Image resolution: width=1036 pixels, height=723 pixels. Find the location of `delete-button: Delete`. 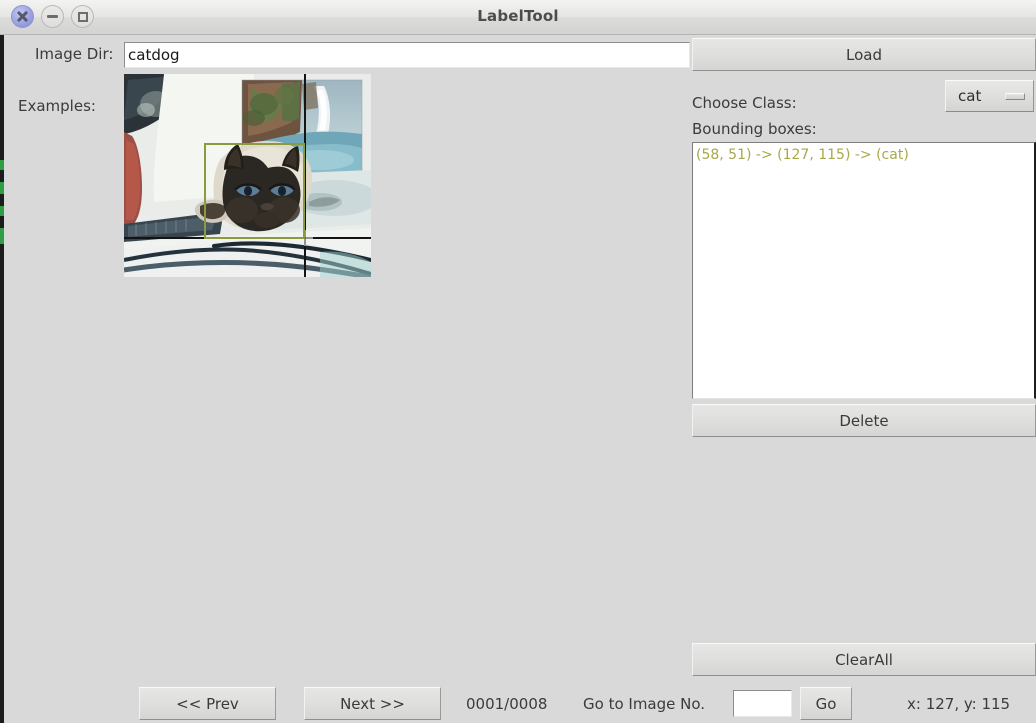

delete-button: Delete is located at coordinates (864, 420).